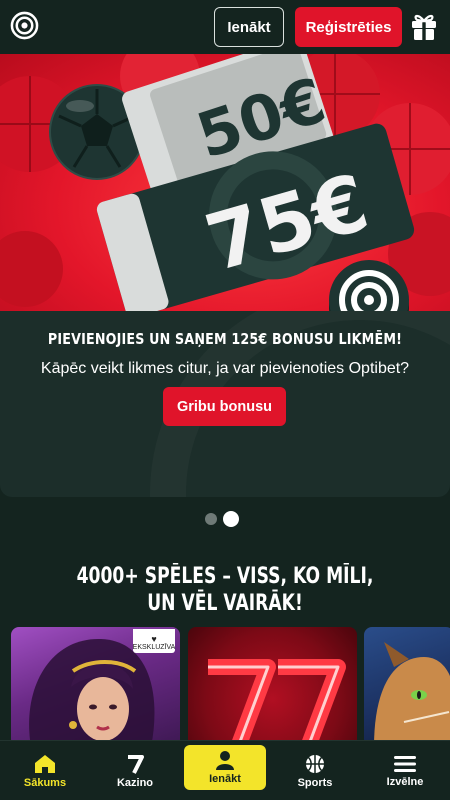  I want to click on login-button: Ienākt, so click(249, 27).